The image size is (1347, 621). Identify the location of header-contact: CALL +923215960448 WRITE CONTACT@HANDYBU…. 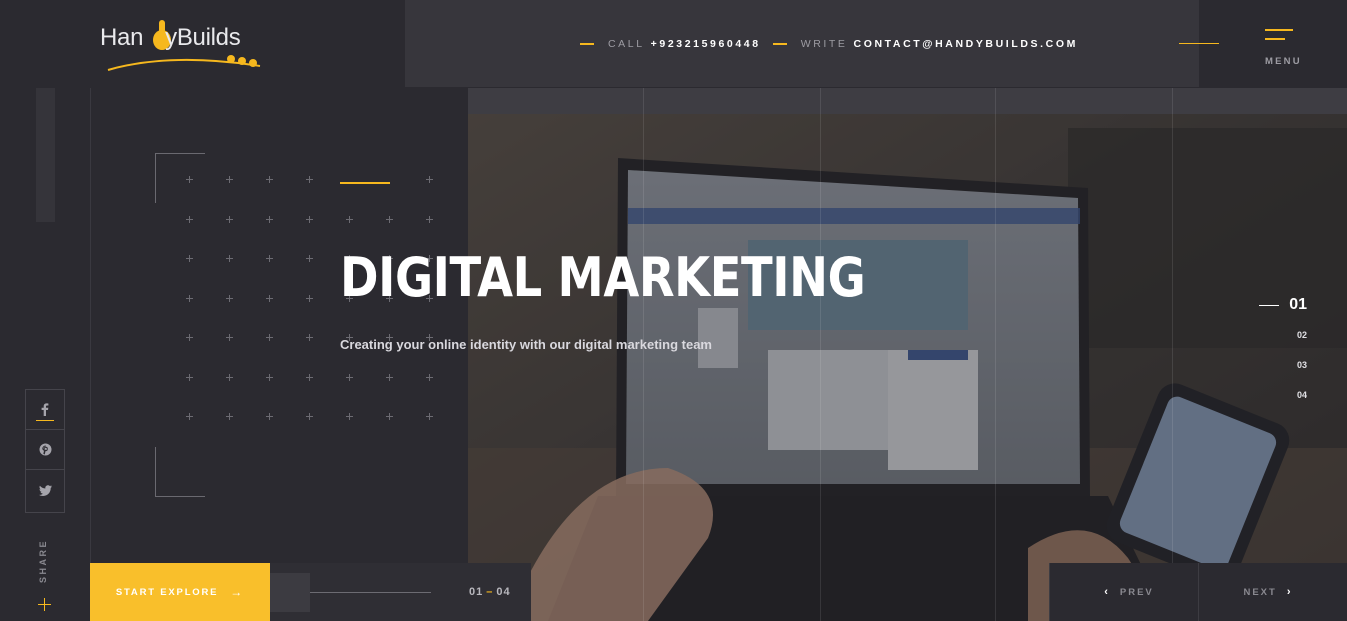
(835, 44).